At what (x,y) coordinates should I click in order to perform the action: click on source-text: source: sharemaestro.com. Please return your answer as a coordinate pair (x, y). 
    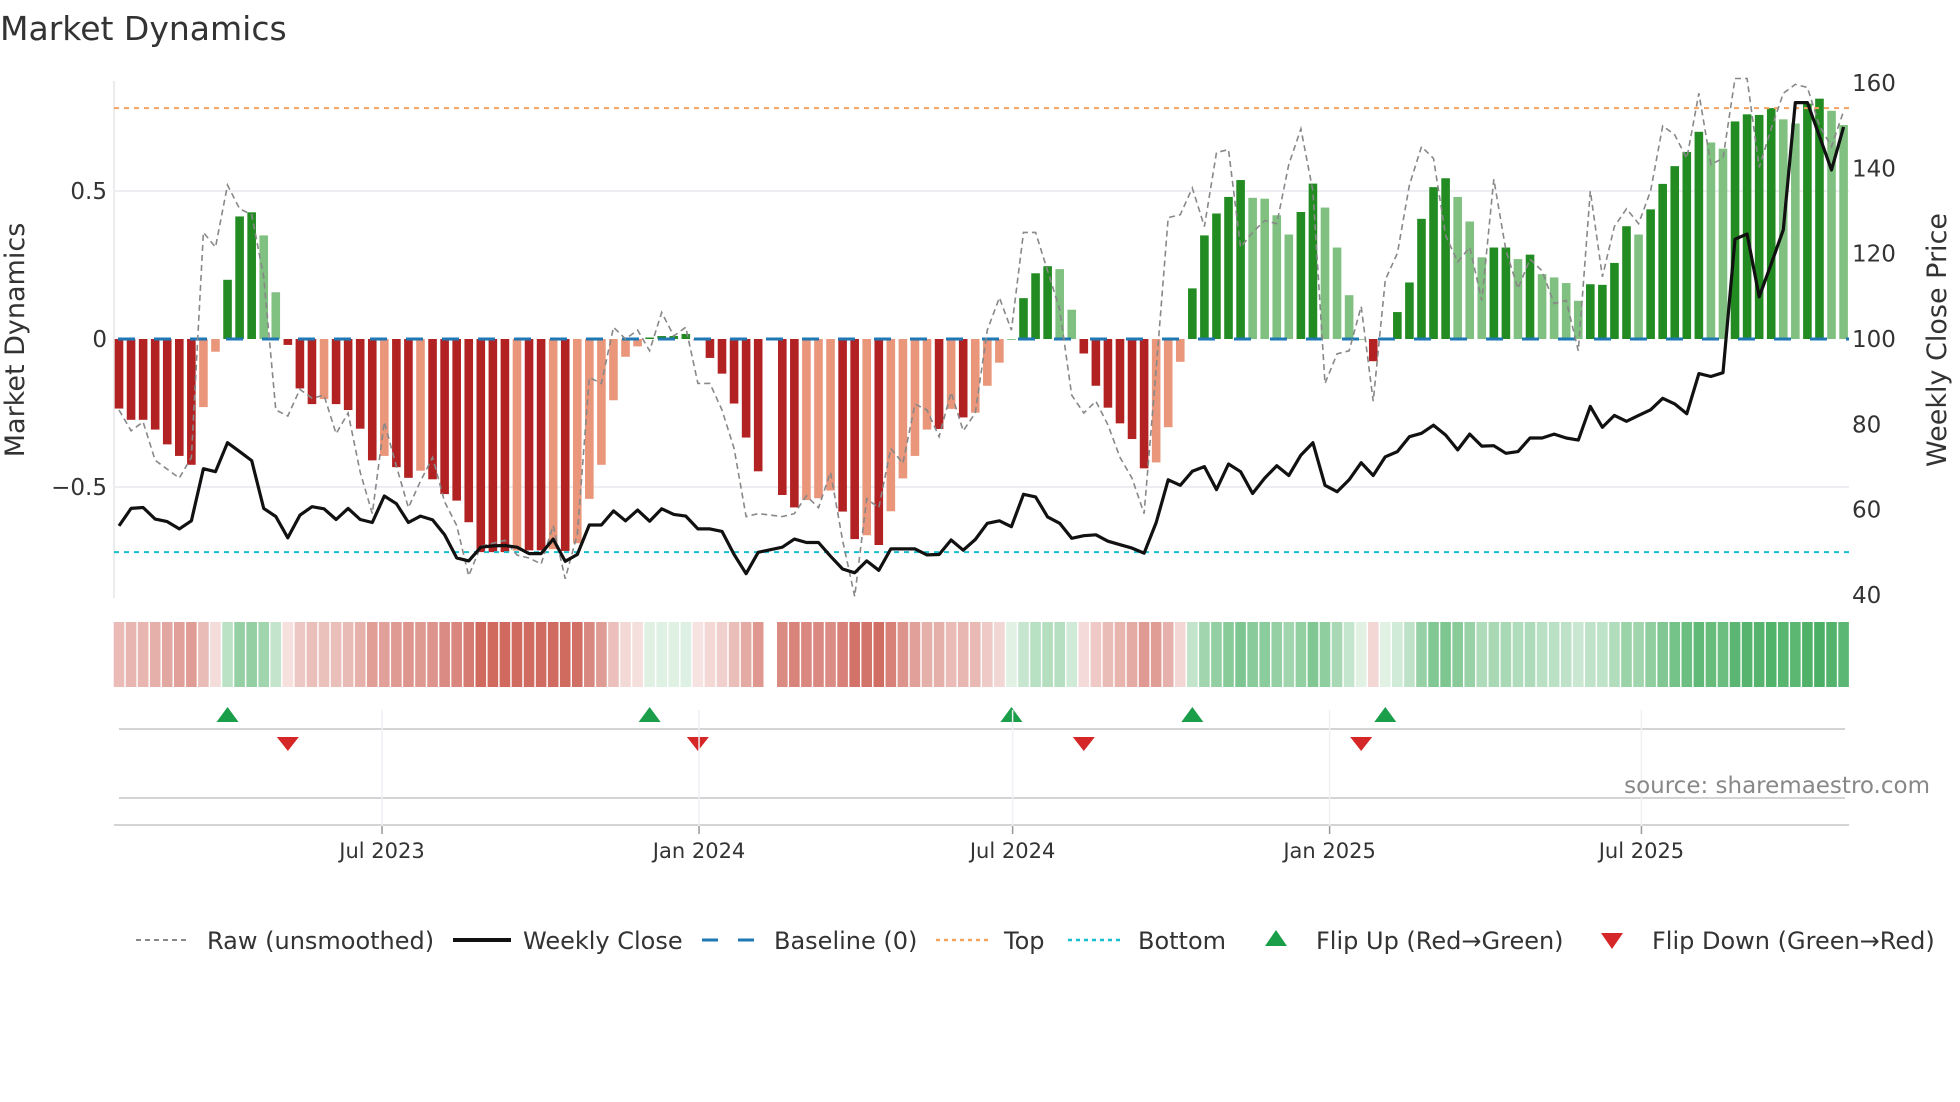
    Looking at the image, I should click on (1777, 786).